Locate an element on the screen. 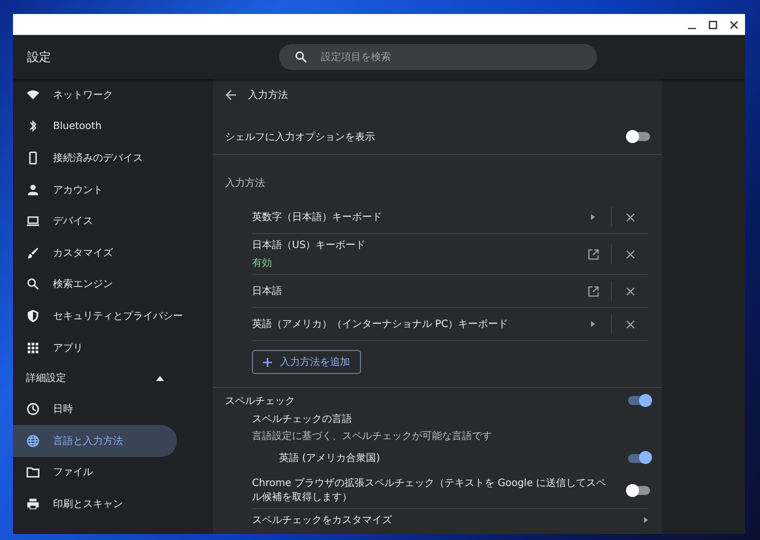 This screenshot has width=760, height=540. setting-label: スペルチェック is located at coordinates (260, 401).